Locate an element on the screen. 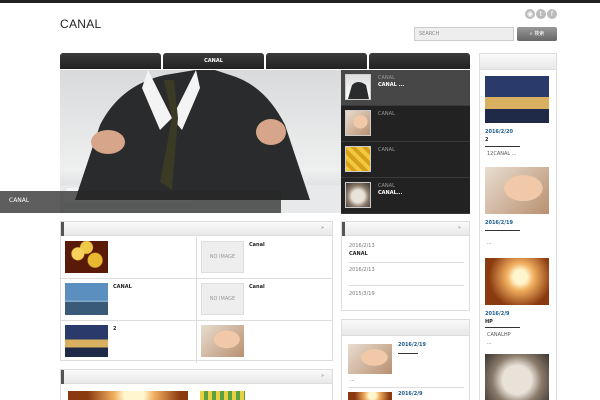 Image resolution: width=600 pixels, height=400 pixels. top-bar is located at coordinates (300, 1).